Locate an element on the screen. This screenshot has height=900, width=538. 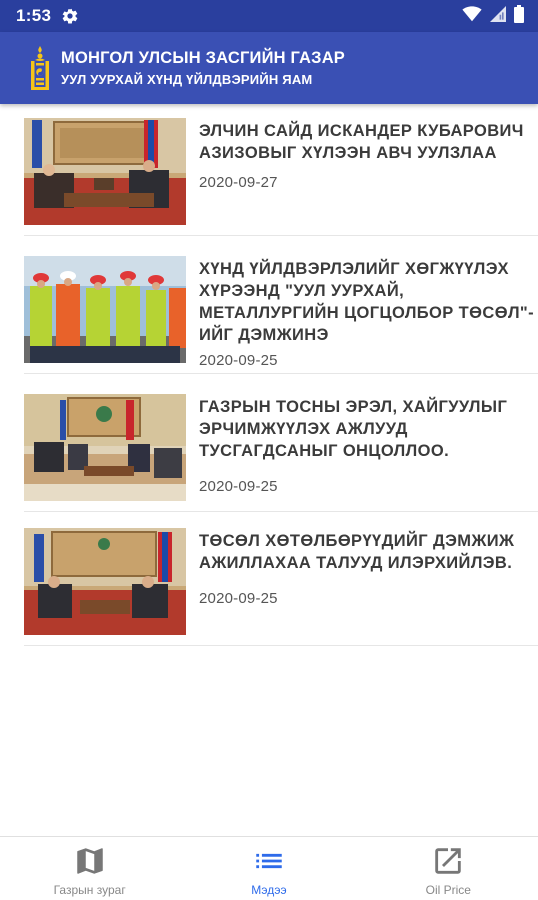
battery-icon is located at coordinates (519, 16).